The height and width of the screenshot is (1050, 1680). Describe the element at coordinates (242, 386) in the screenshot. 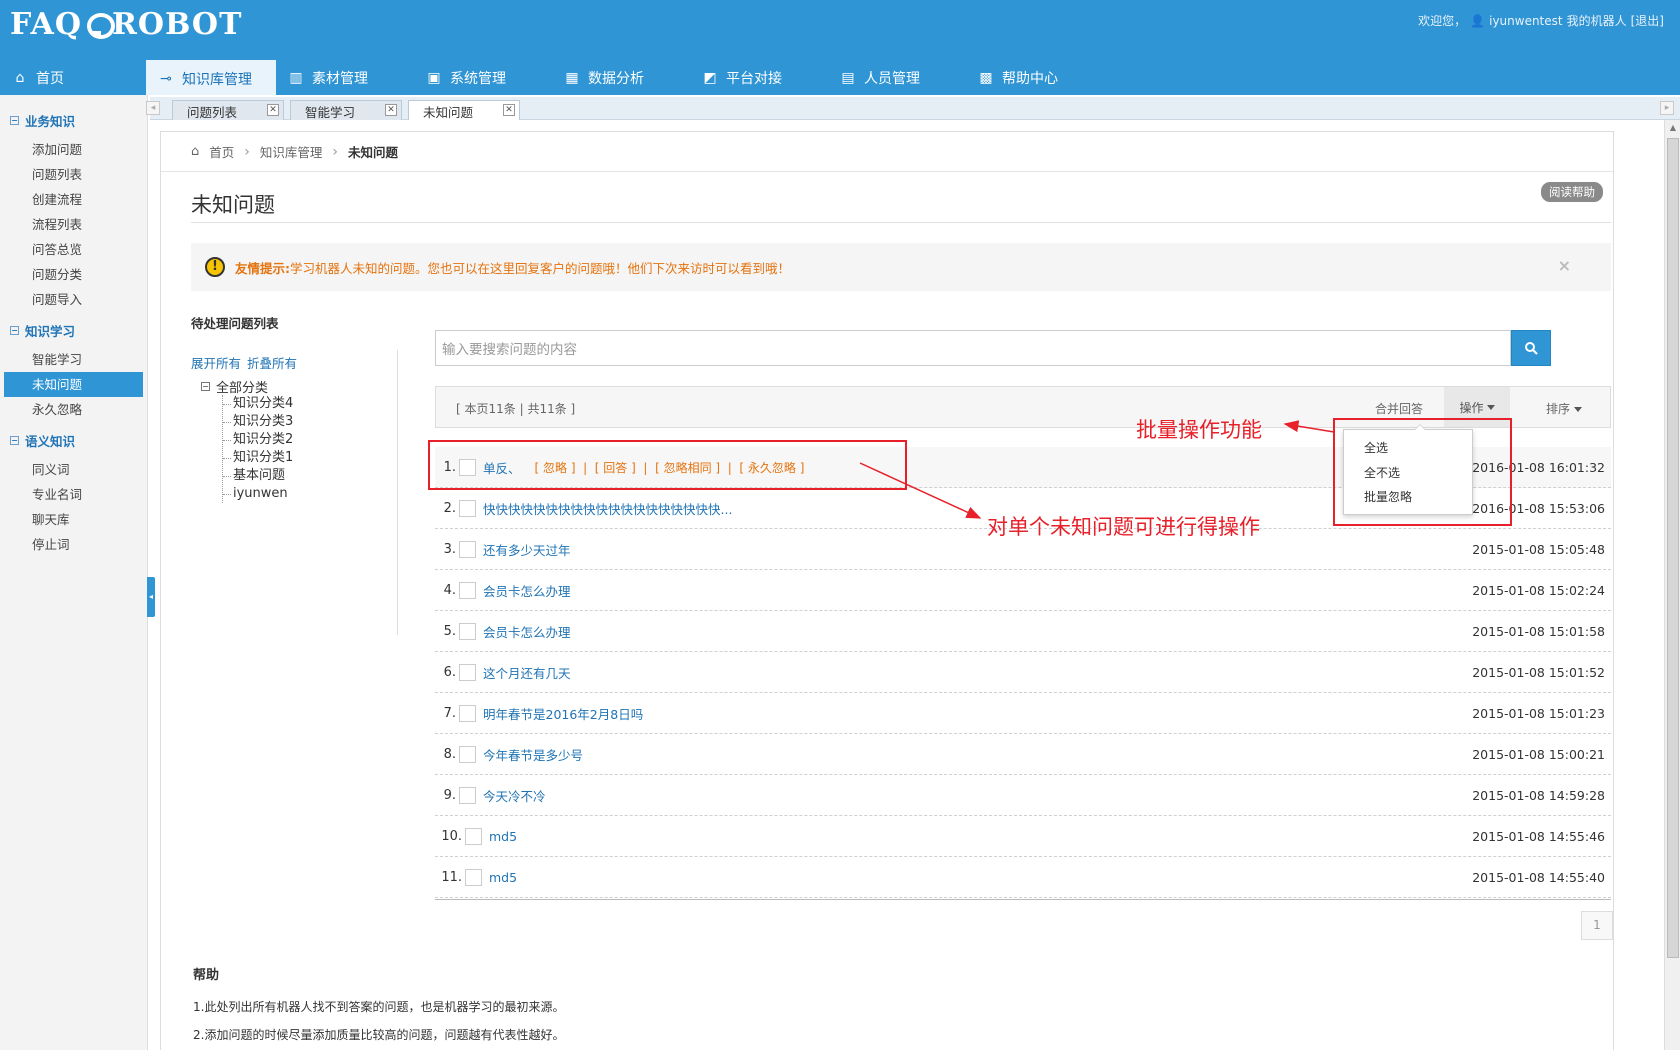

I see `tree-root-label: 全部分类` at that location.